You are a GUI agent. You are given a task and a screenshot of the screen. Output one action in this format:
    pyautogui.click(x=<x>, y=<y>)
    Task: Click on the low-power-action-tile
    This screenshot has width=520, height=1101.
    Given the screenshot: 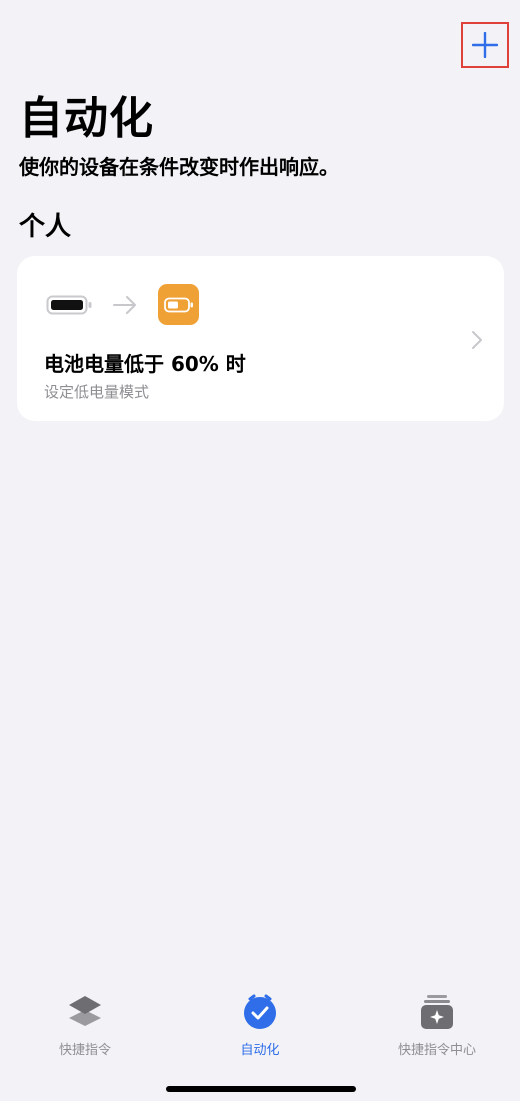 What is the action you would take?
    pyautogui.click(x=178, y=304)
    